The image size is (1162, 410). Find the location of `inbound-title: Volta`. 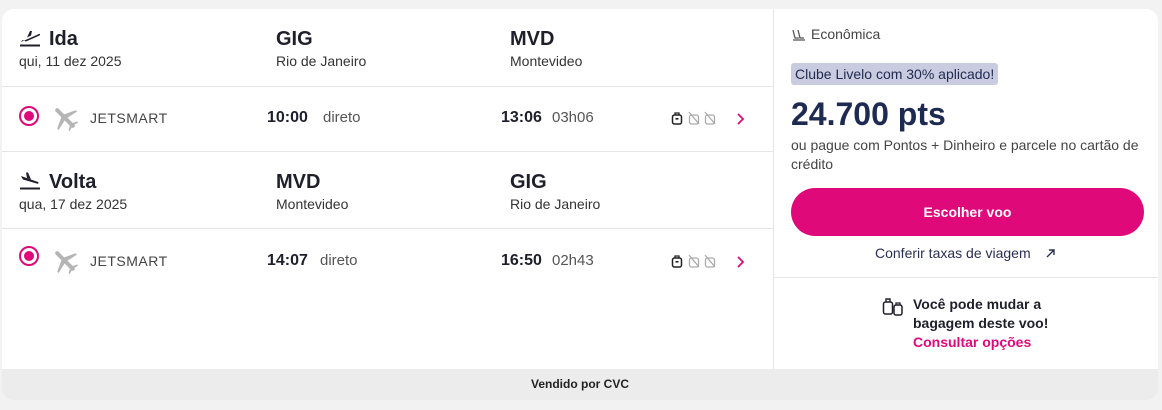

inbound-title: Volta is located at coordinates (73, 182).